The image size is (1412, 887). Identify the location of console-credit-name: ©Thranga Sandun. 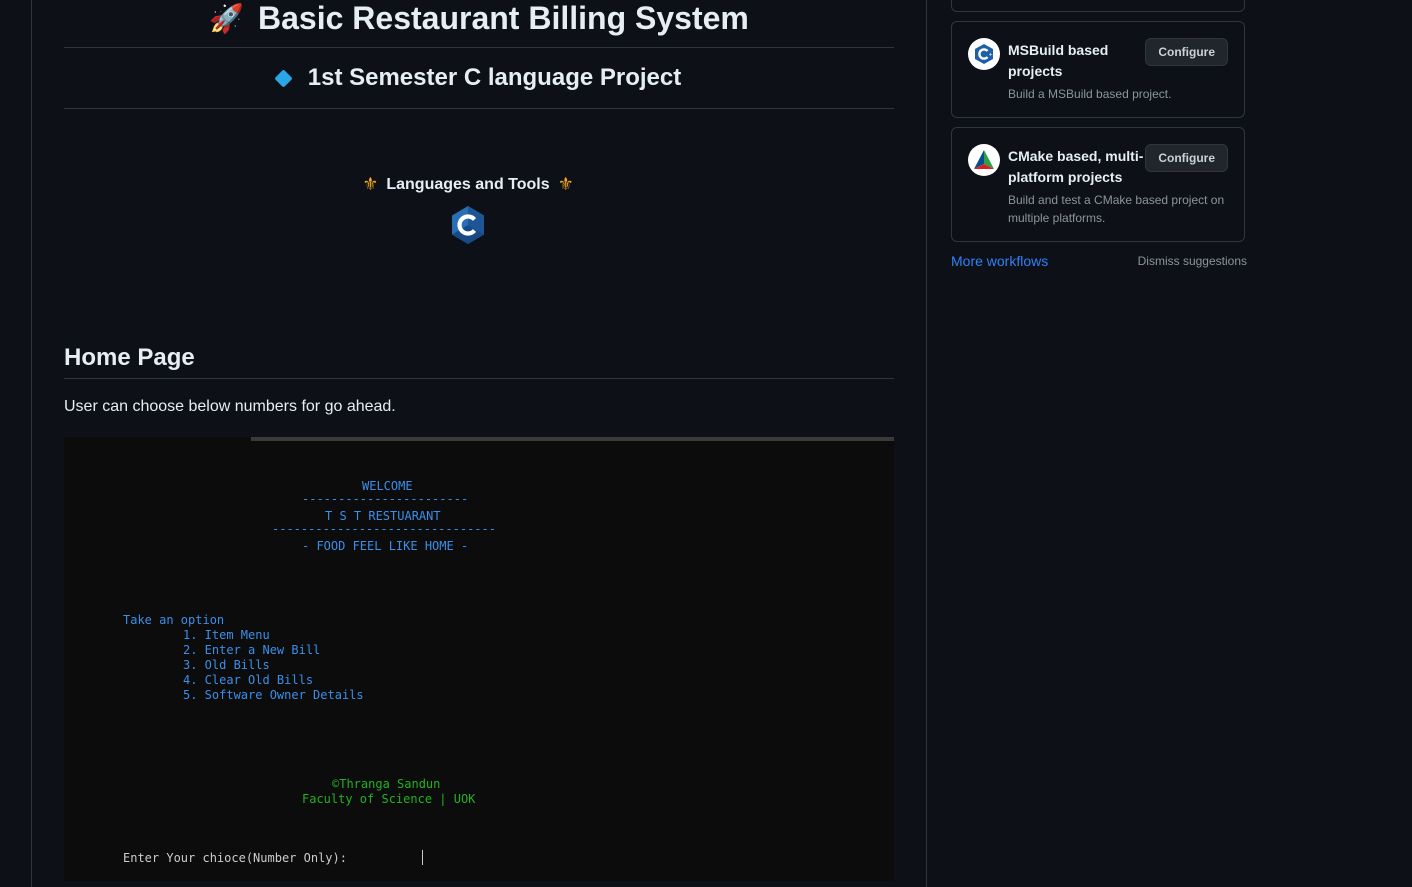
(386, 784).